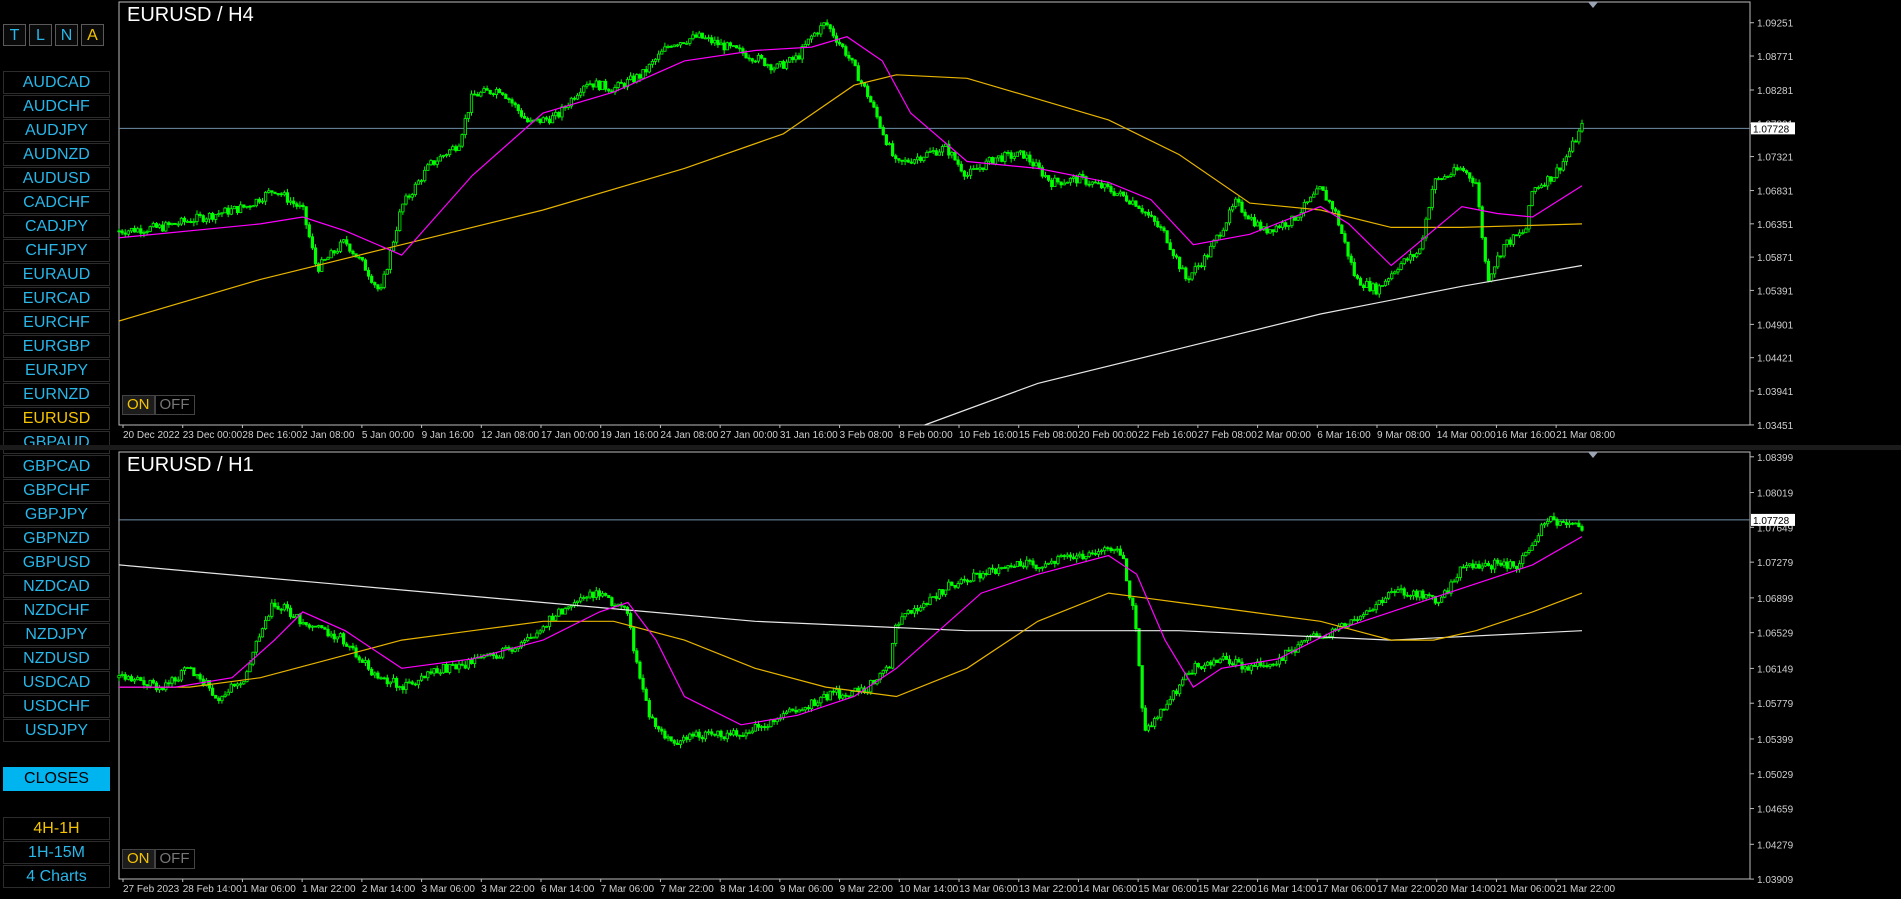 This screenshot has width=1901, height=899. What do you see at coordinates (56, 706) in the screenshot?
I see `symbol-button-usdchf: USDCHF` at bounding box center [56, 706].